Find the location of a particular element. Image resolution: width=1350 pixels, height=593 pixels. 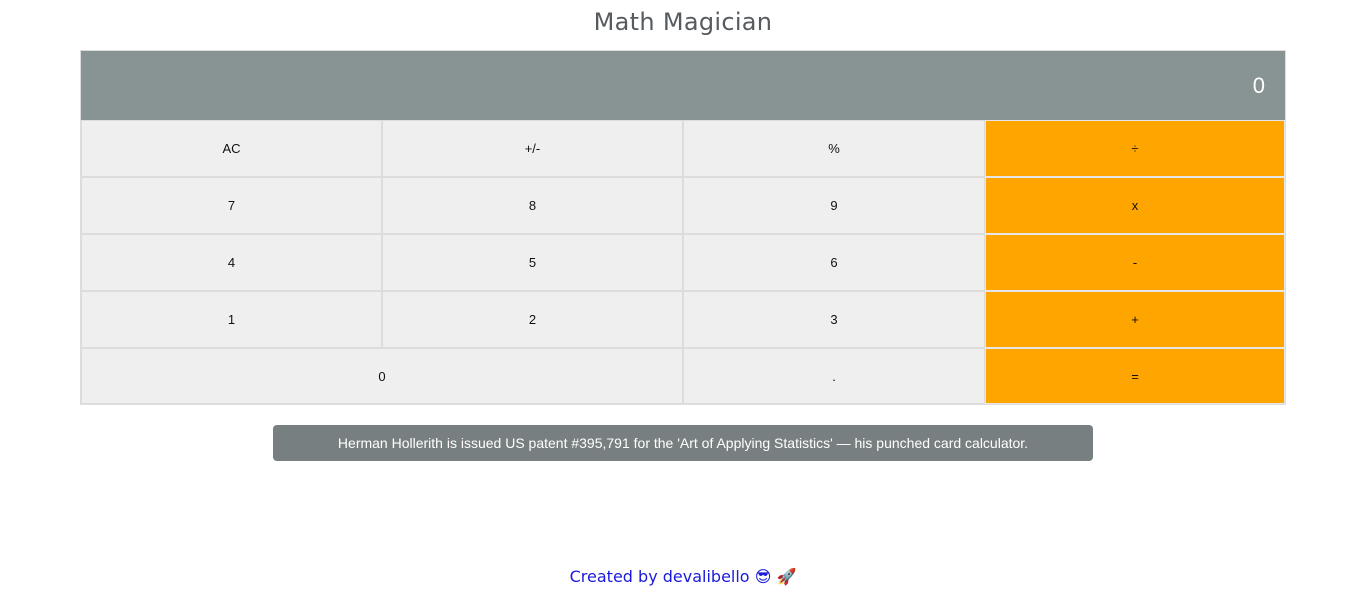

footer-emoji-icons: 😎 🚀 is located at coordinates (775, 576).